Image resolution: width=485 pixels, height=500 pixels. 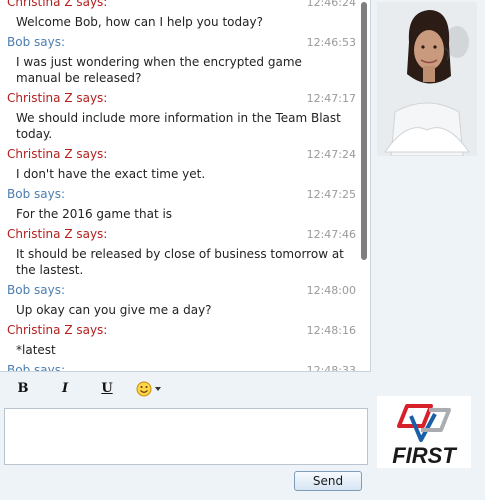 What do you see at coordinates (178, 154) in the screenshot?
I see `message-header: Christina Z says: 12:47:24` at bounding box center [178, 154].